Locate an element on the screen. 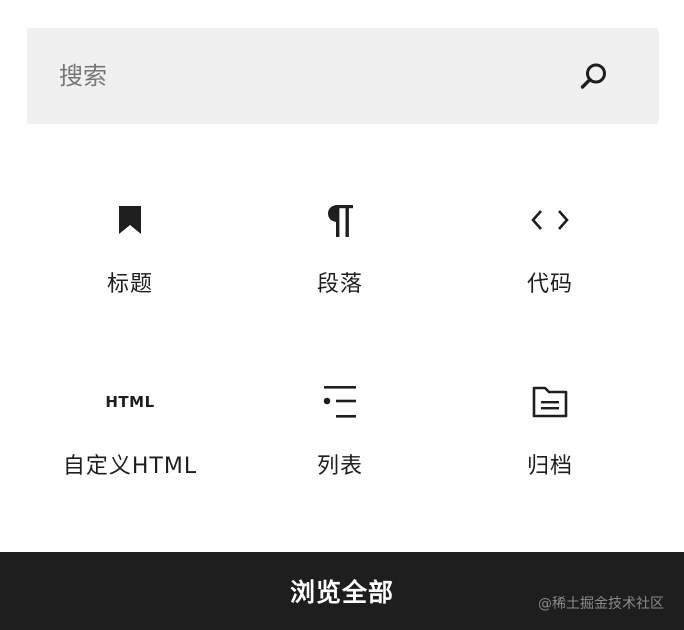  search-box is located at coordinates (343, 76).